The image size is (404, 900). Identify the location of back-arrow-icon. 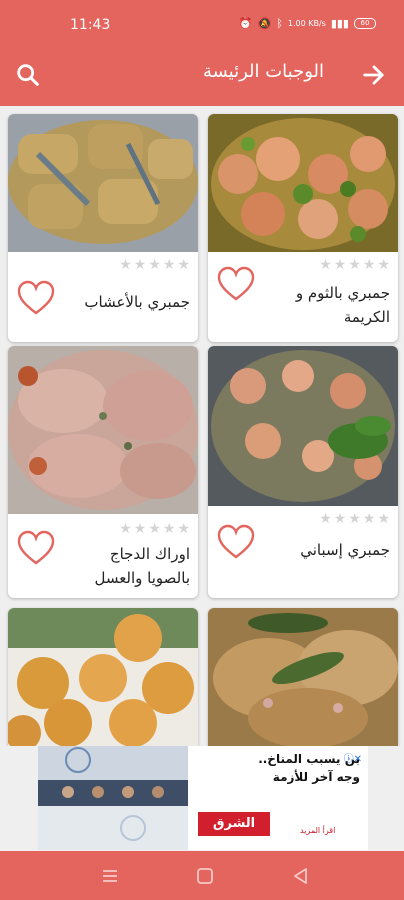
(374, 75).